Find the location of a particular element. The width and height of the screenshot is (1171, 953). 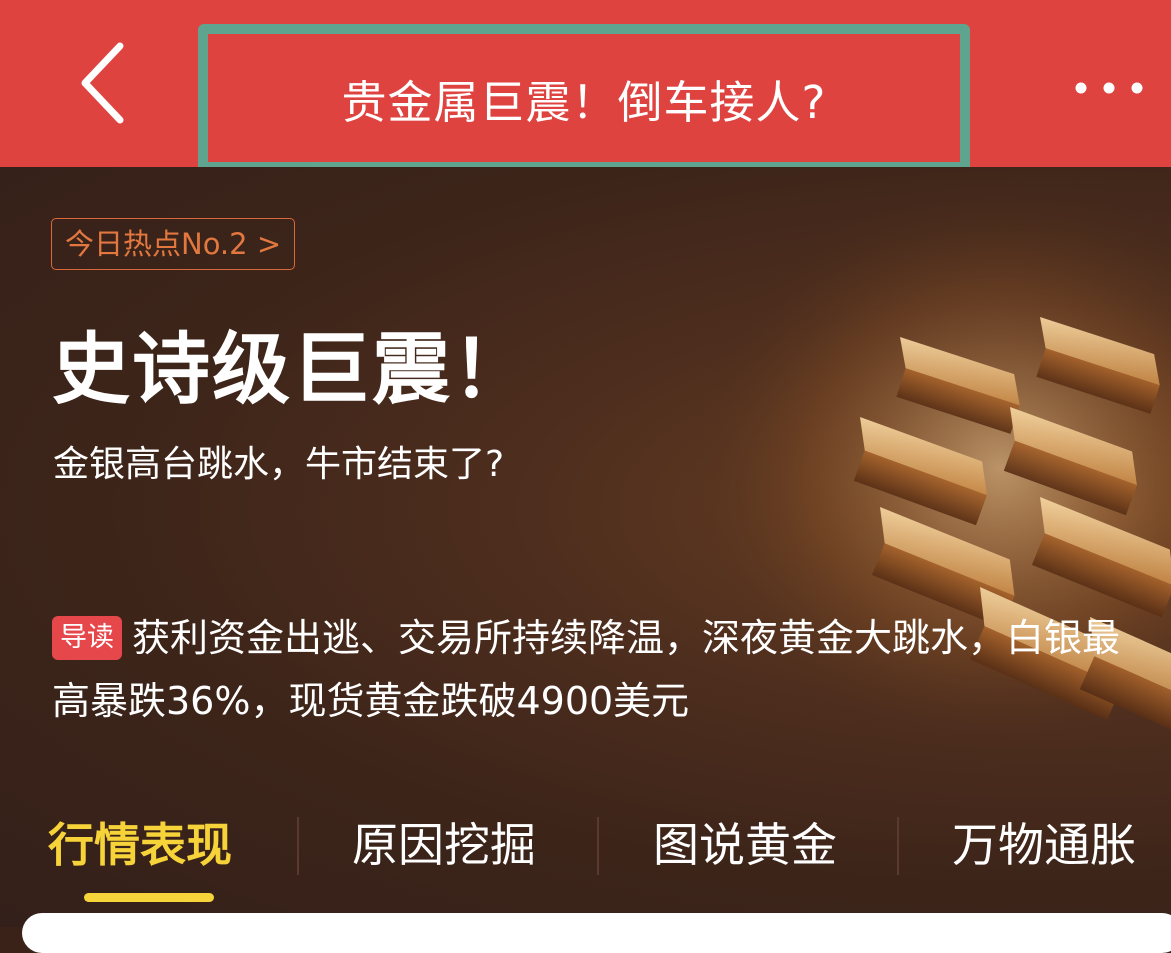

page-title-text: 贵金属巨震！倒车接人? is located at coordinates (584, 102).